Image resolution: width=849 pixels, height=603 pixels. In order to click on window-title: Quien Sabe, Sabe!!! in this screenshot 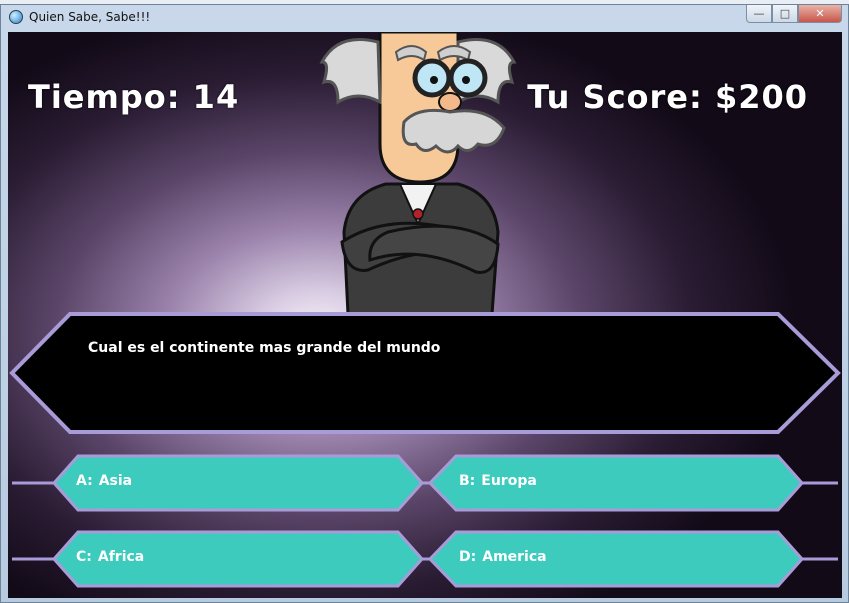, I will do `click(90, 17)`.